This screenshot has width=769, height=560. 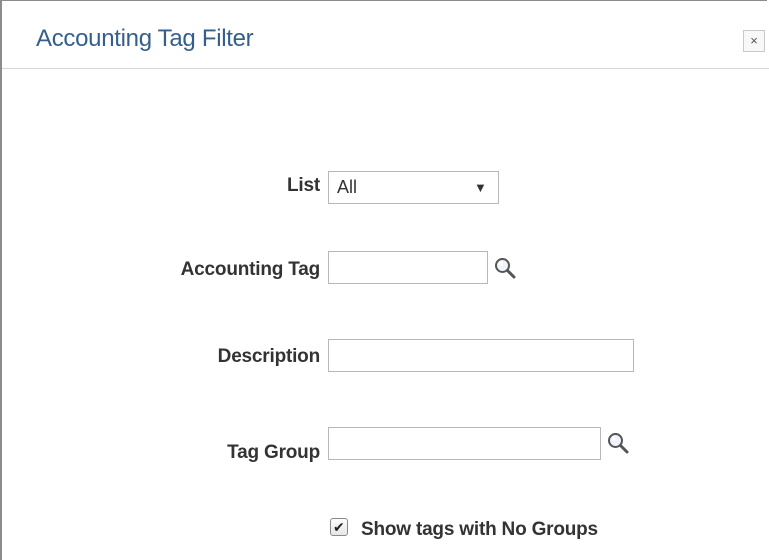 What do you see at coordinates (408, 267) in the screenshot?
I see `accounting-tag-input` at bounding box center [408, 267].